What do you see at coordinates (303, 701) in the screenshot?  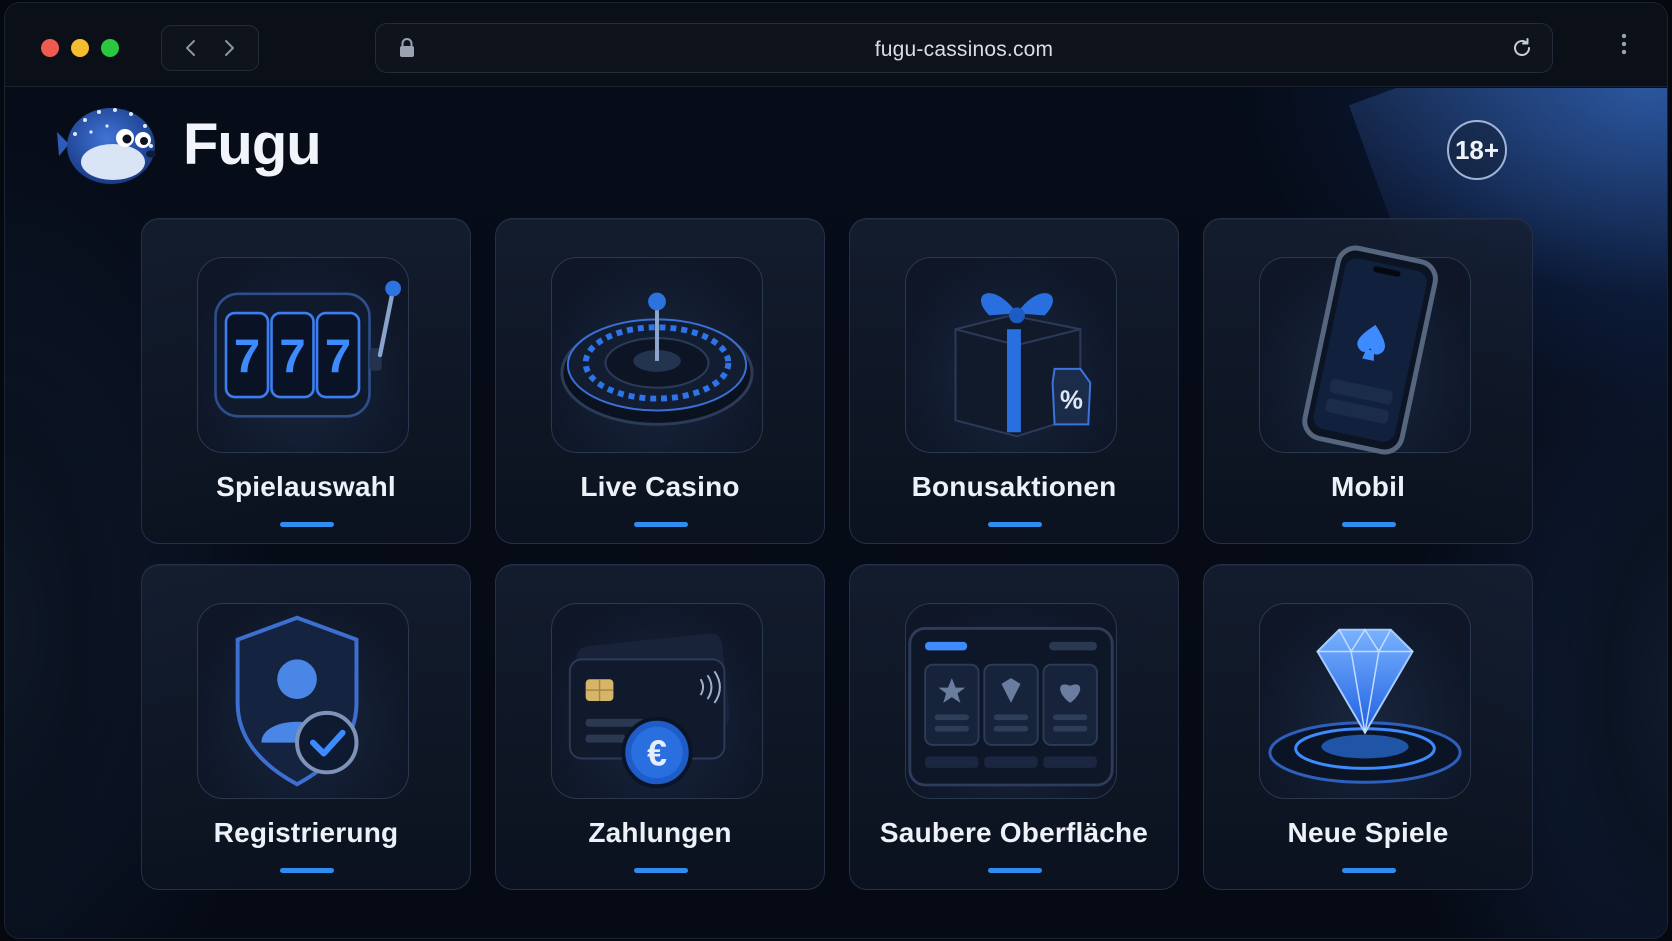 I see `shield-user-icon` at bounding box center [303, 701].